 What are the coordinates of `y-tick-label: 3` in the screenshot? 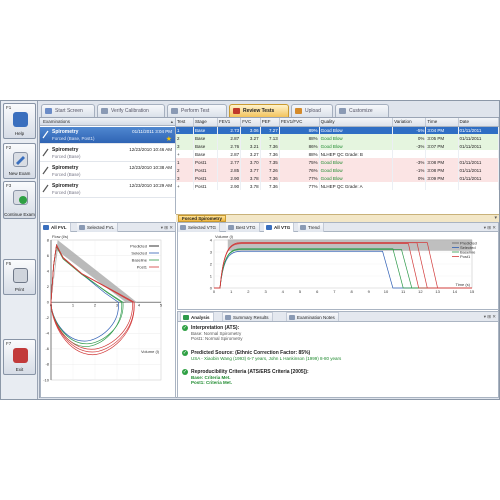 It's located at (211, 251).